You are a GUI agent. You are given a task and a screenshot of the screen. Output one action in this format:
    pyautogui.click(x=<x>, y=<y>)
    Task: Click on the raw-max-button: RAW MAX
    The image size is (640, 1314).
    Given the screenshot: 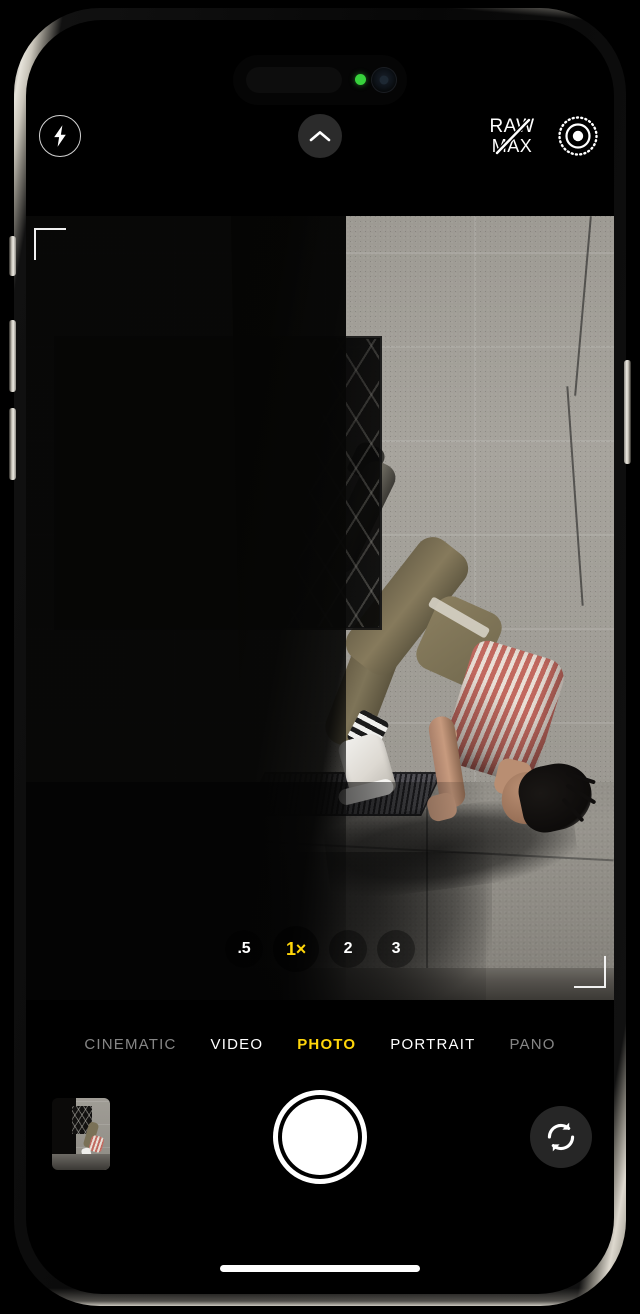 What is the action you would take?
    pyautogui.click(x=512, y=136)
    